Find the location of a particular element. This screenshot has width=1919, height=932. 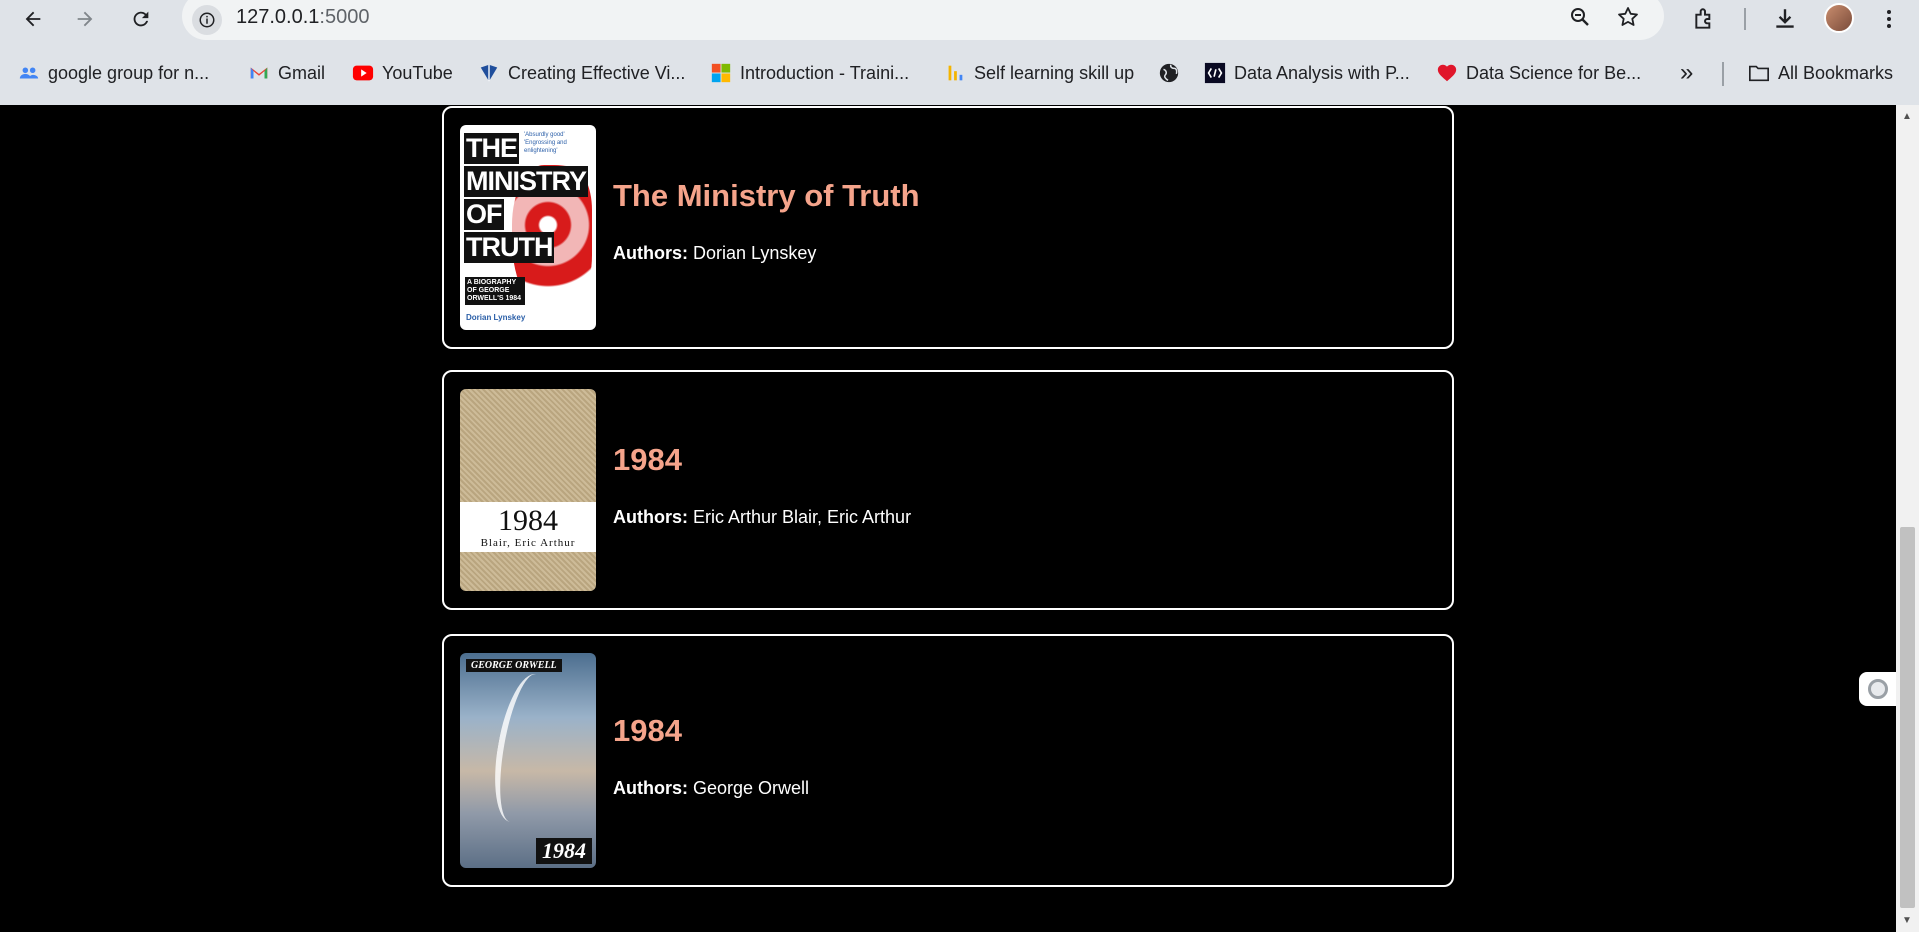

reload-icon is located at coordinates (141, 19).